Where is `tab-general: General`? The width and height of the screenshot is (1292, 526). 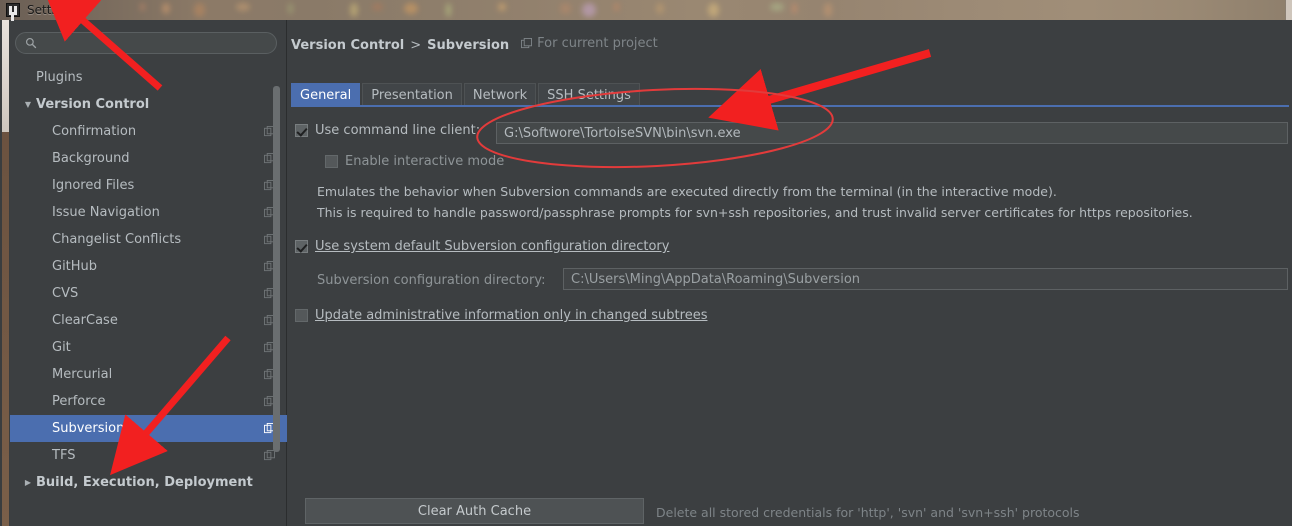 tab-general: General is located at coordinates (326, 94).